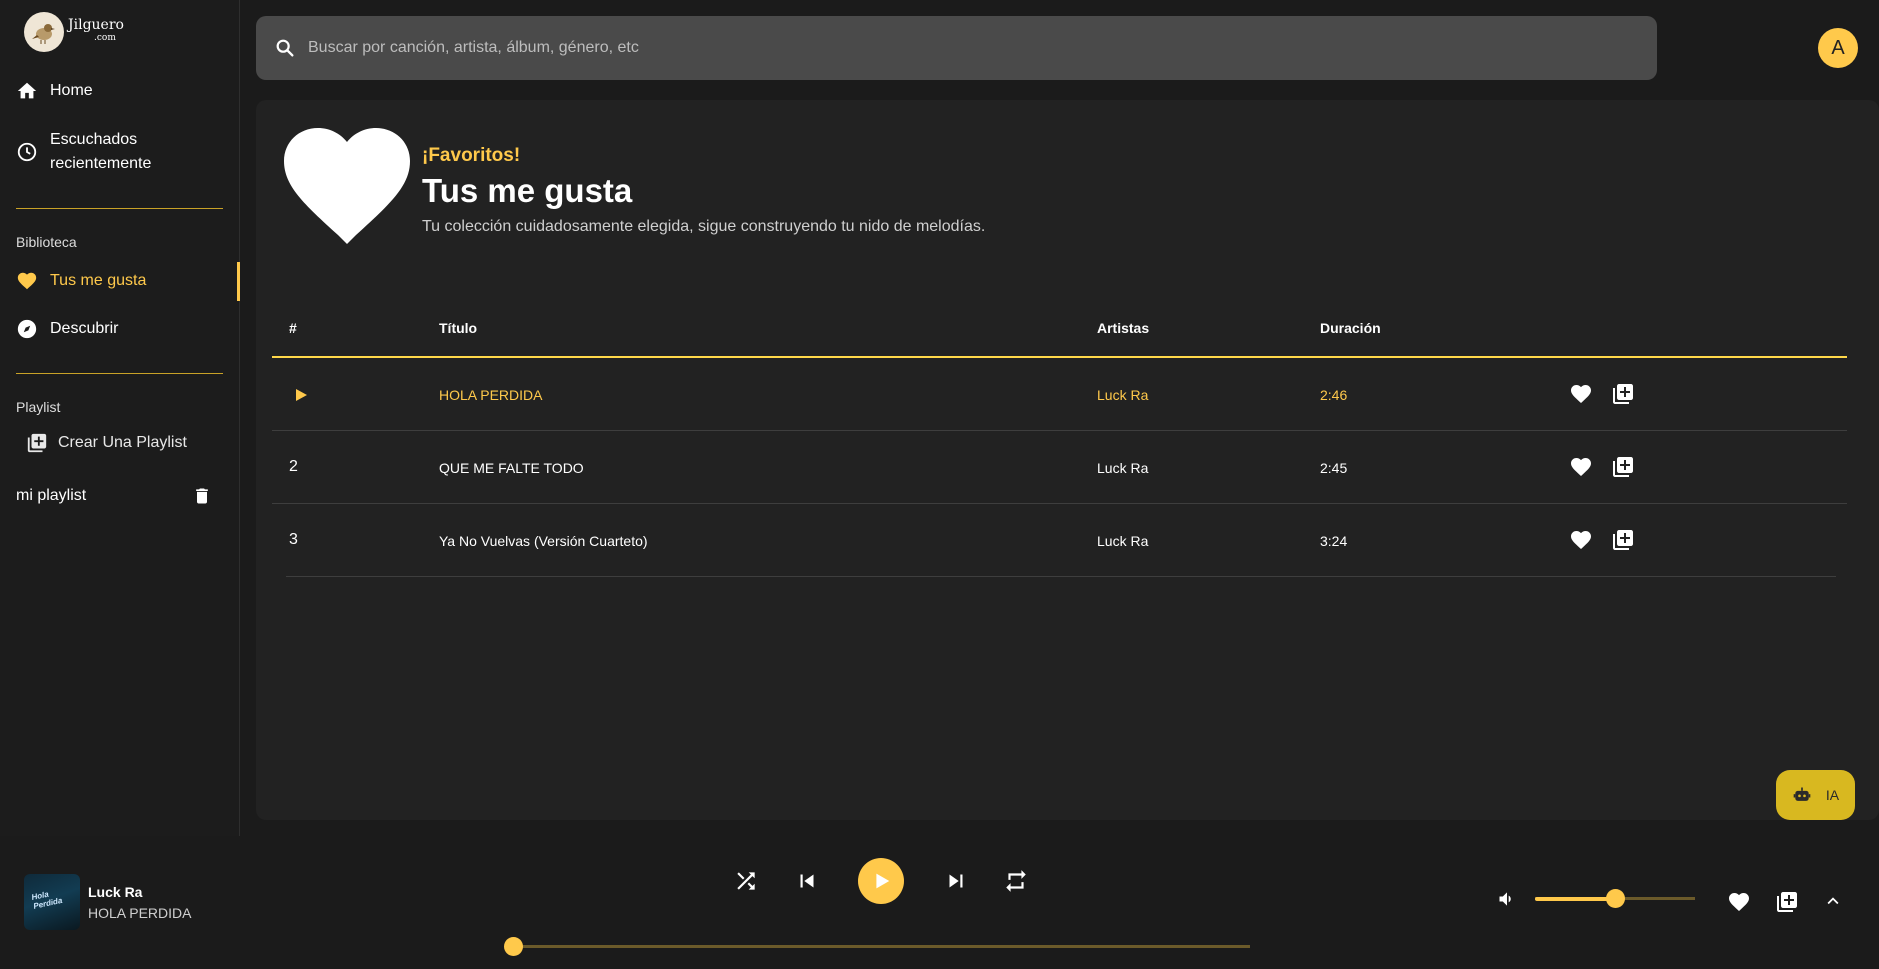 The image size is (1879, 969). I want to click on create-playlist-button: Crear Una Playlist, so click(106, 443).